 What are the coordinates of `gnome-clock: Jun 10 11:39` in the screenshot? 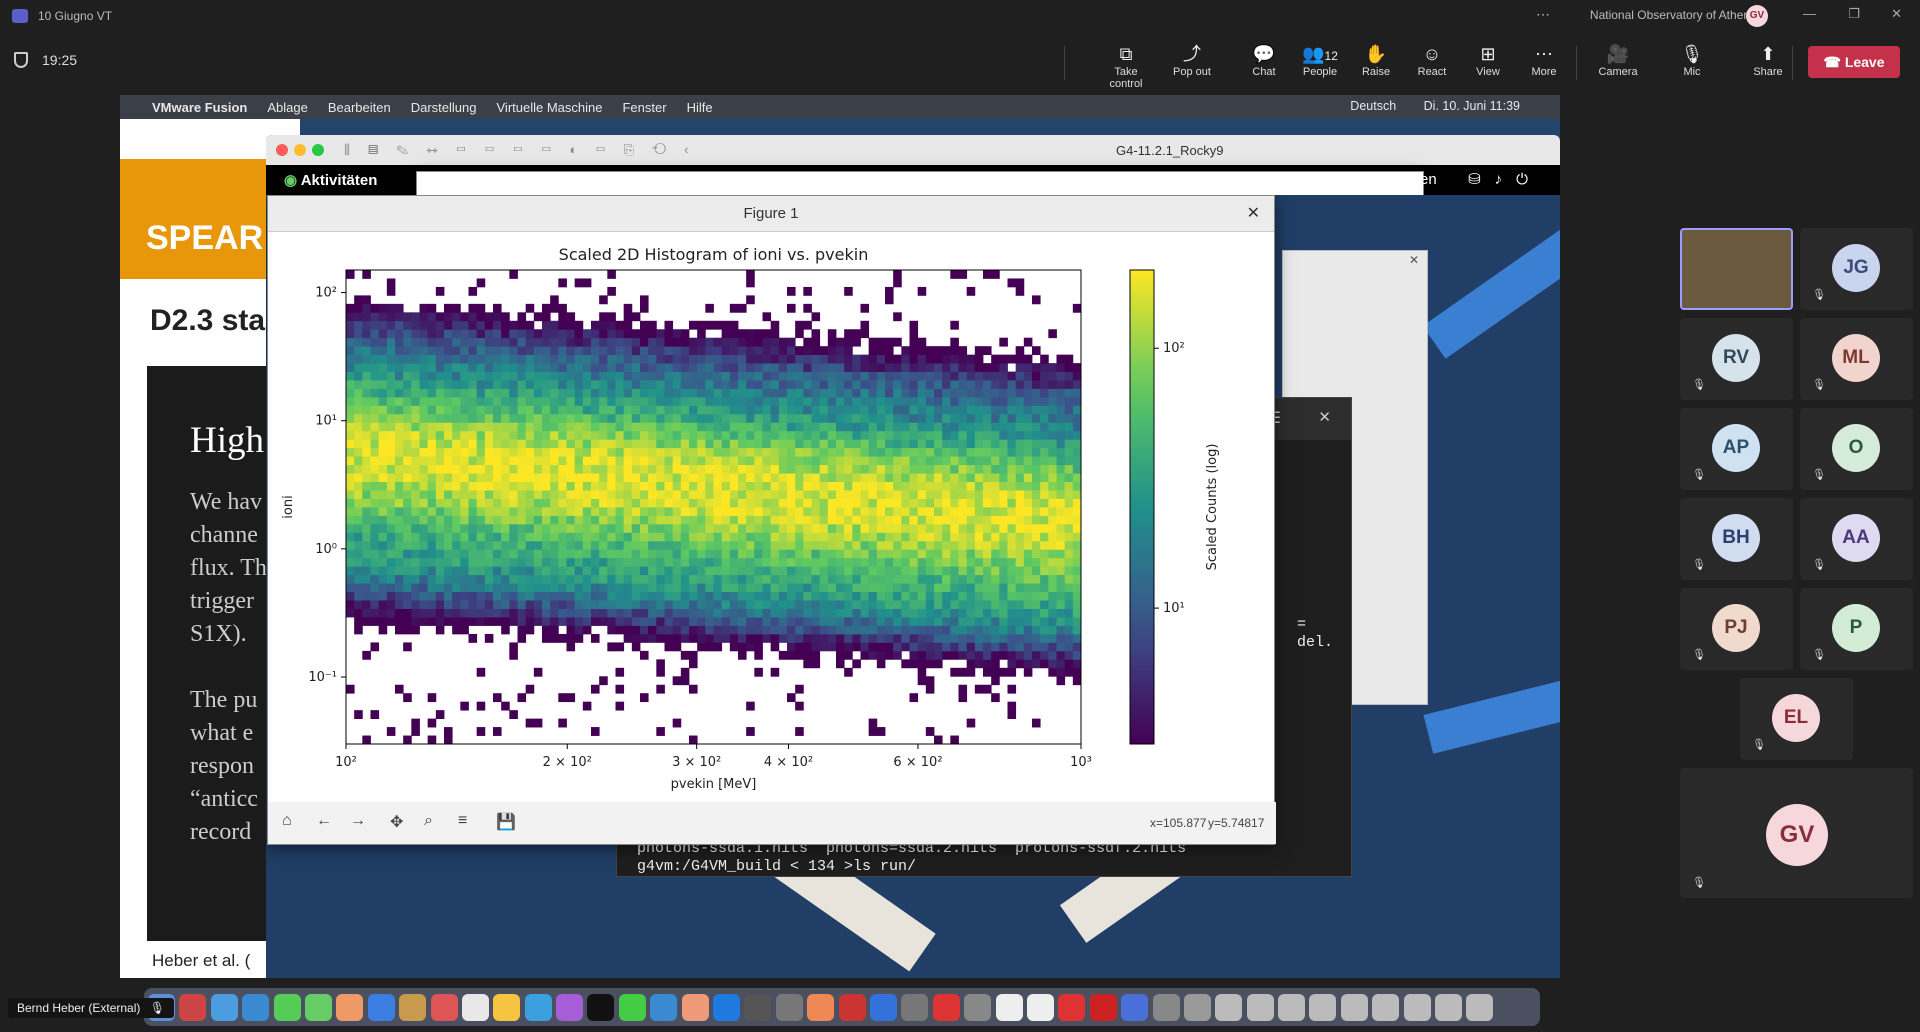 It's located at (910, 179).